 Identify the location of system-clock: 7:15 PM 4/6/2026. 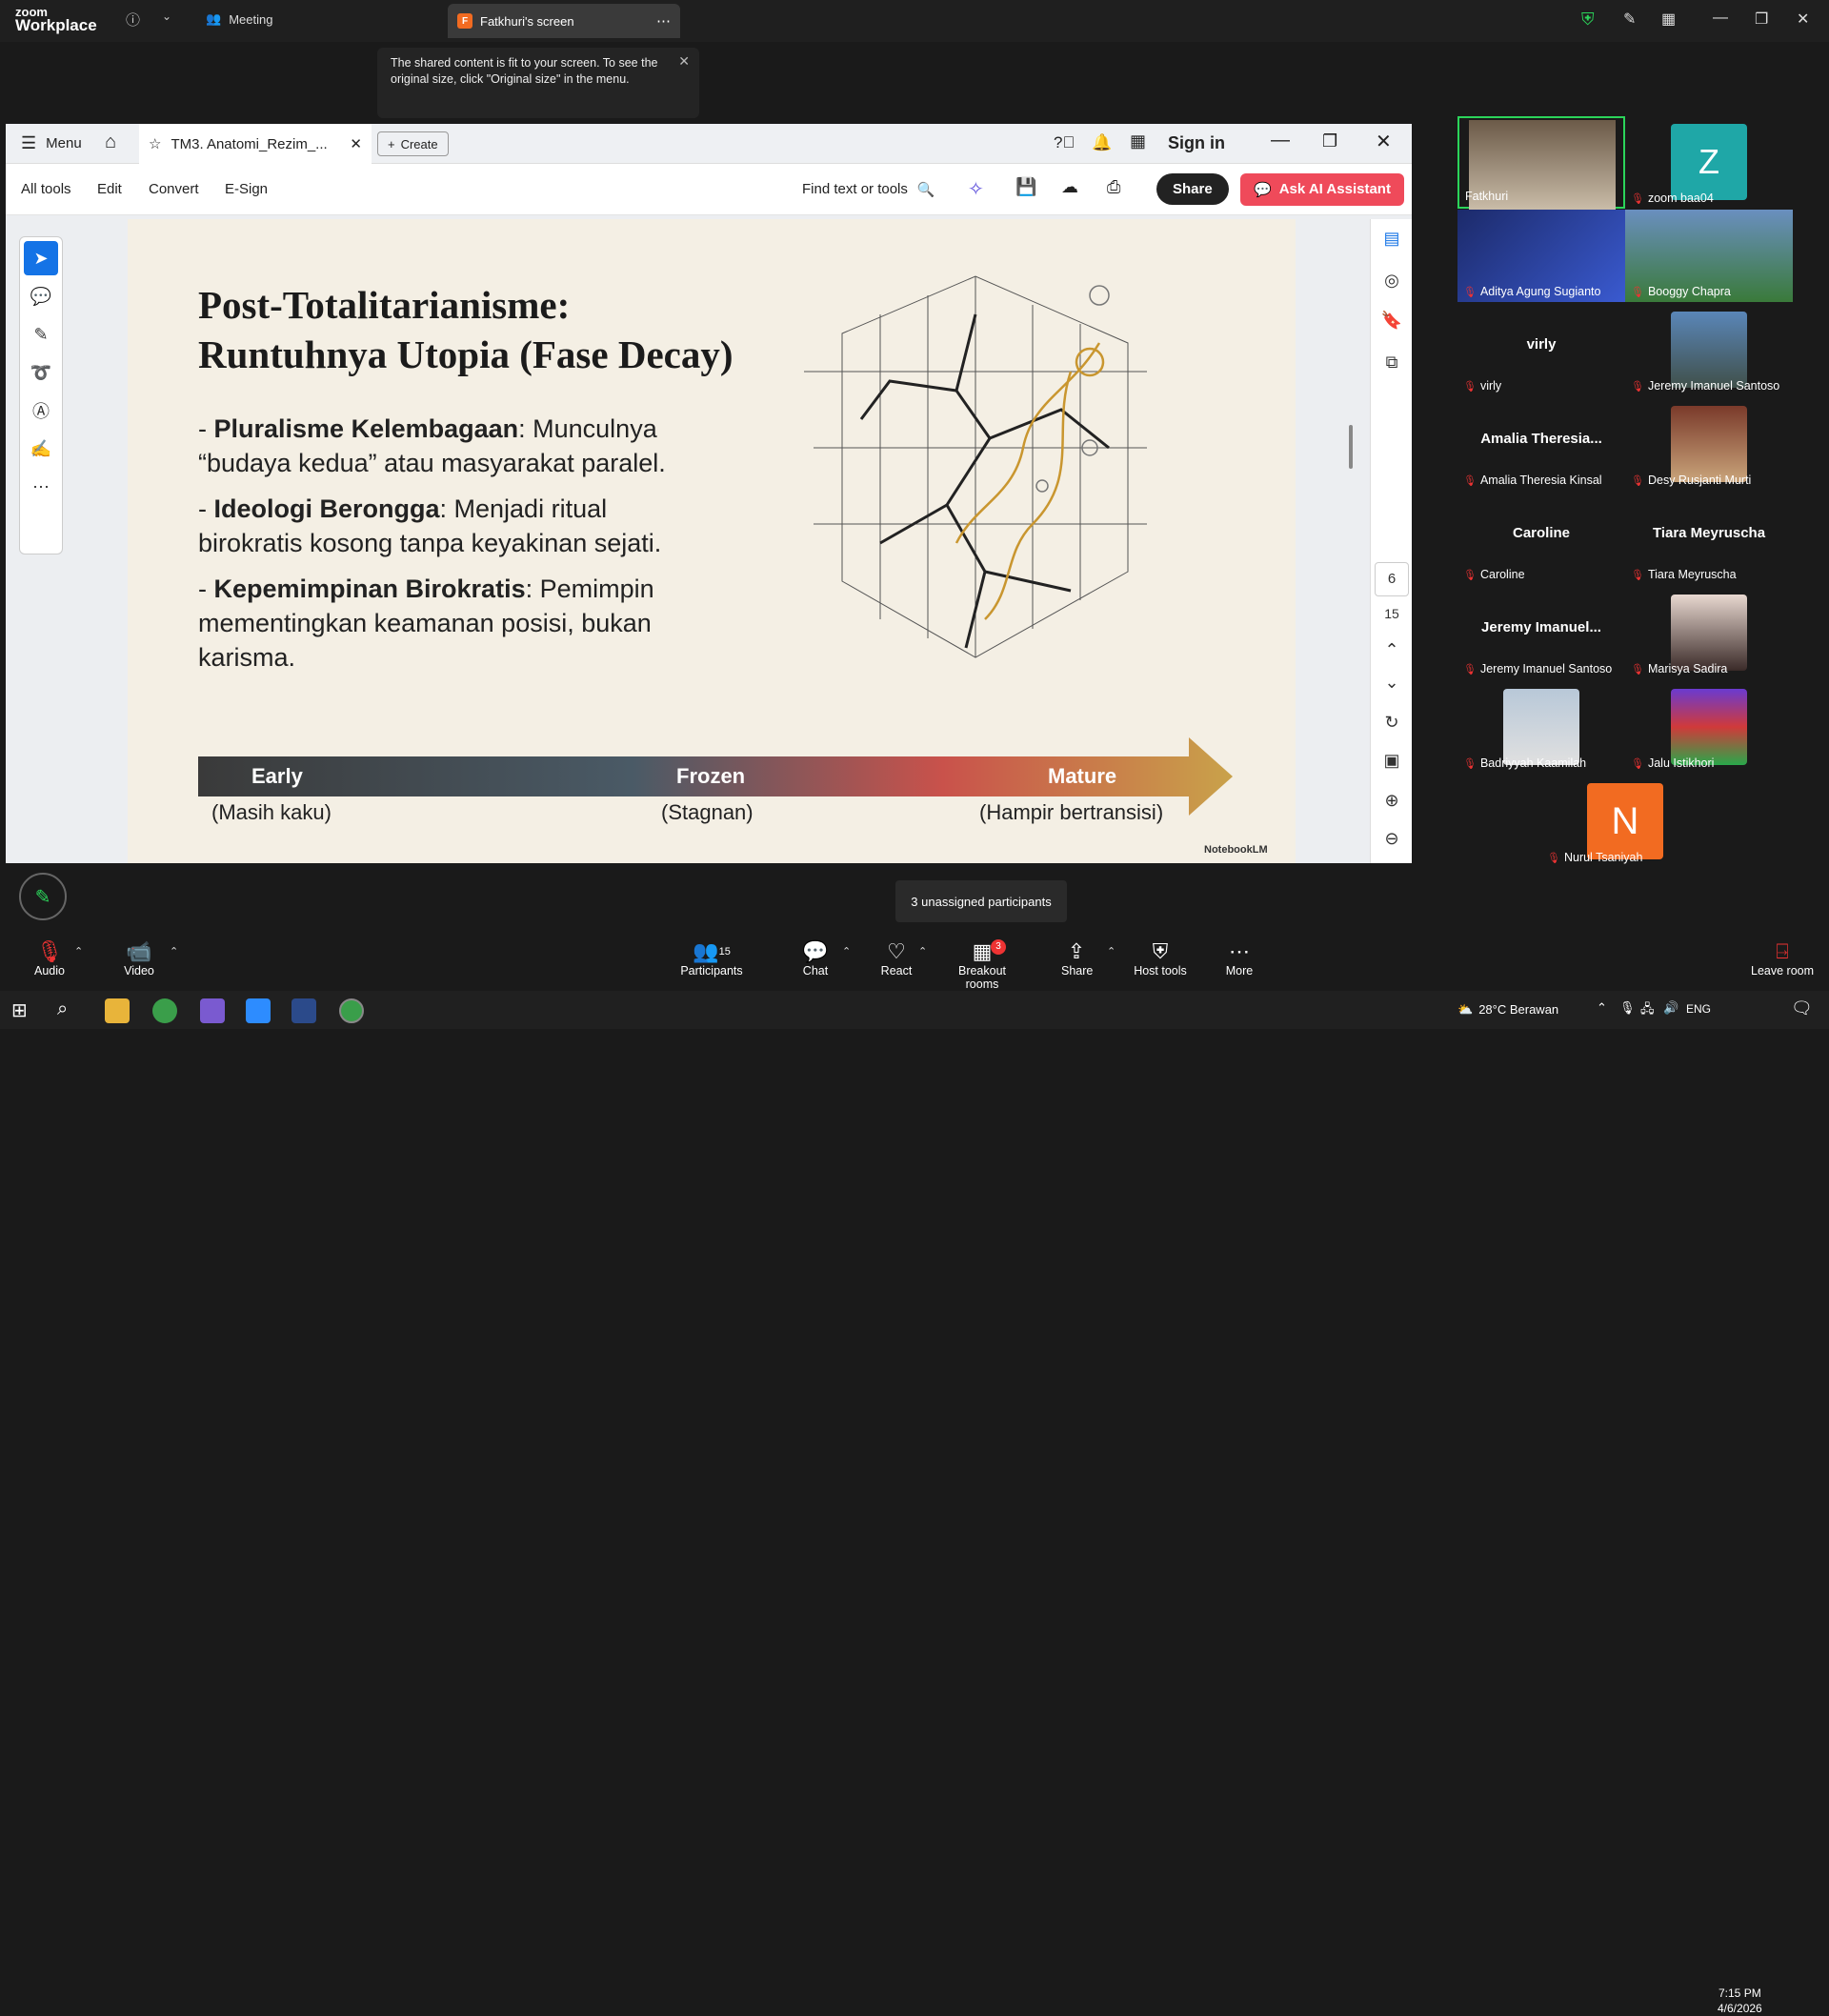
(1740, 2001).